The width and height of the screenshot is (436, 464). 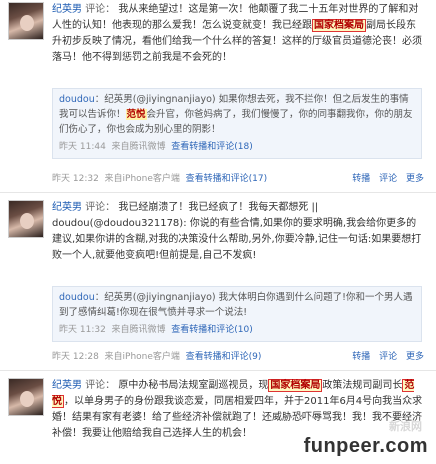 I want to click on watermark: 新浪网, so click(x=405, y=426).